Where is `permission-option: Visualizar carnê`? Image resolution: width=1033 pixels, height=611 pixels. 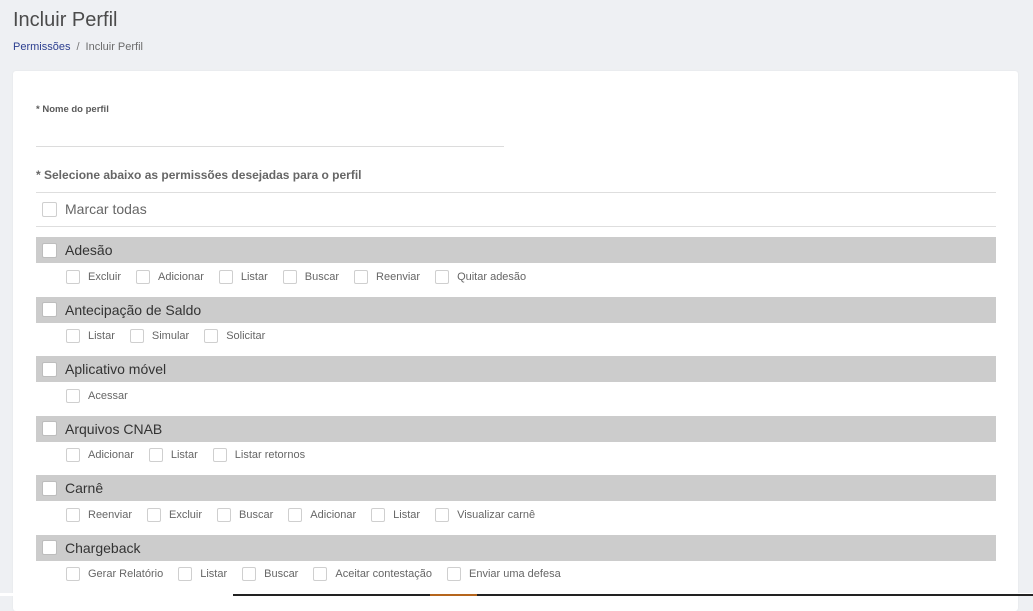
permission-option: Visualizar carnê is located at coordinates (485, 514).